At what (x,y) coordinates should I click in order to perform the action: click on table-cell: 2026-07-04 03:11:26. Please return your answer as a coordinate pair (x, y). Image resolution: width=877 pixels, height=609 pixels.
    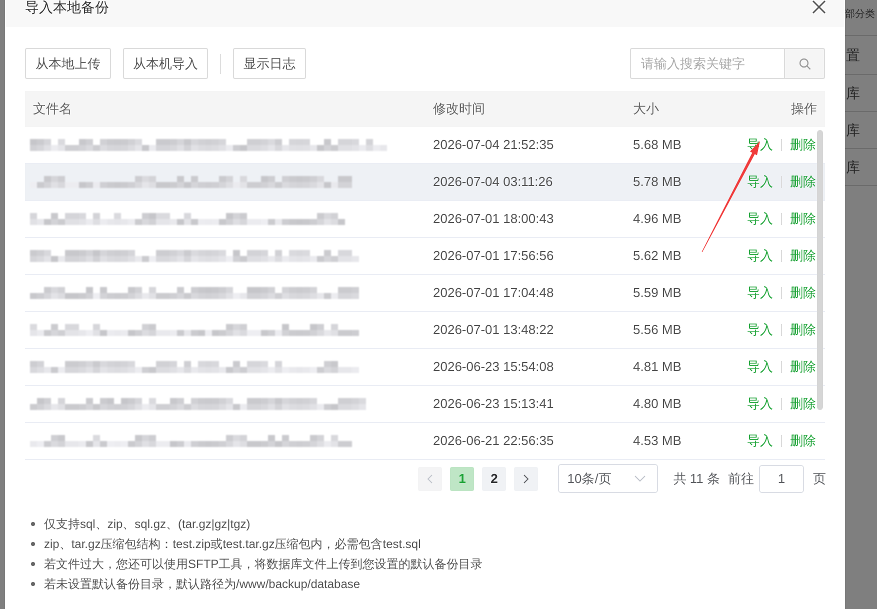
    Looking at the image, I should click on (493, 182).